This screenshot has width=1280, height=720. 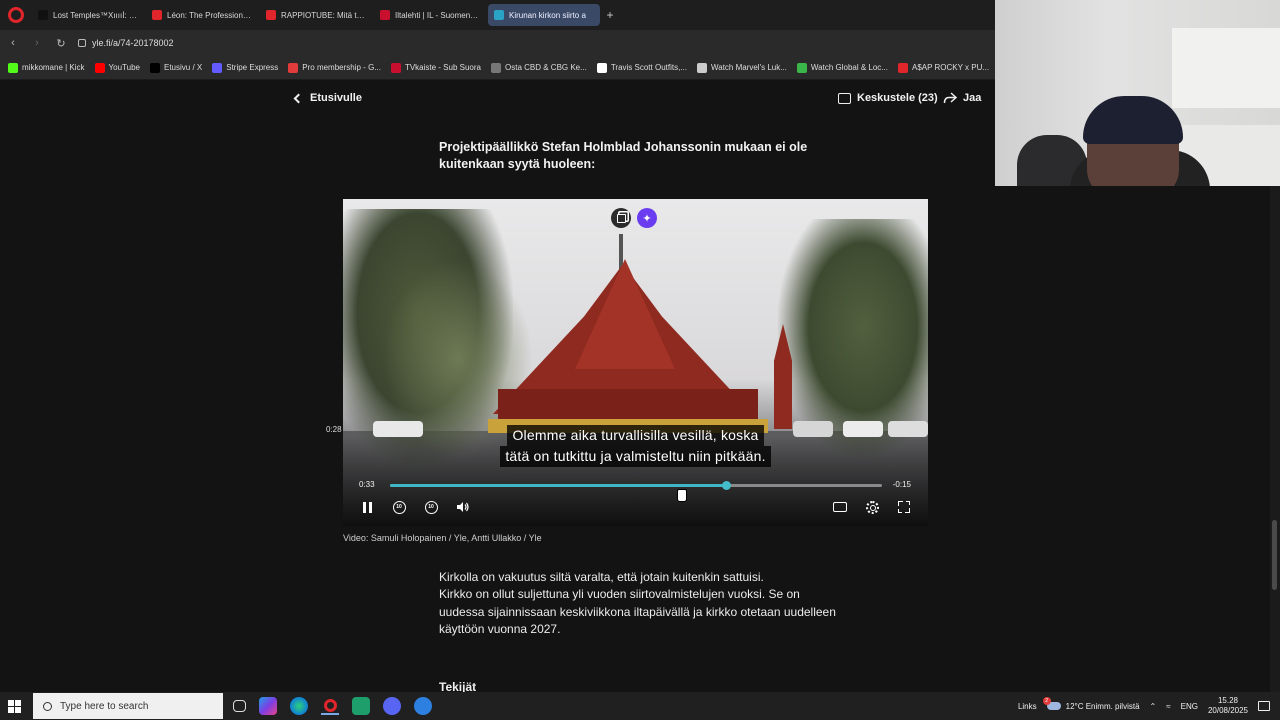 I want to click on back-to-front-page-link: Etusivulle, so click(x=327, y=98).